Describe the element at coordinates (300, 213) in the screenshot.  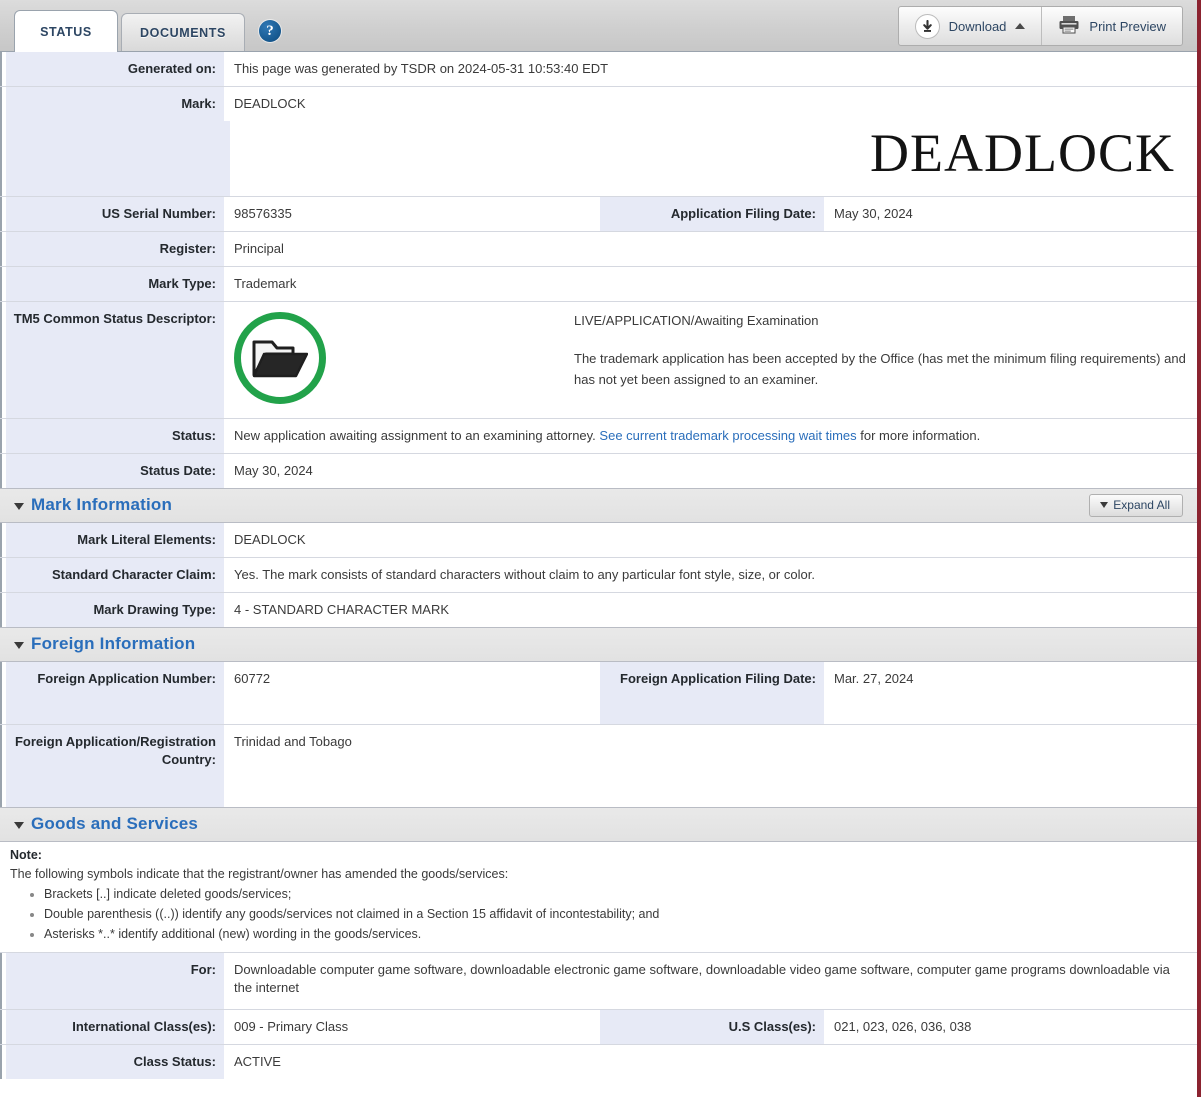
I see `serial-number-group: US Serial Number: 98576335` at that location.